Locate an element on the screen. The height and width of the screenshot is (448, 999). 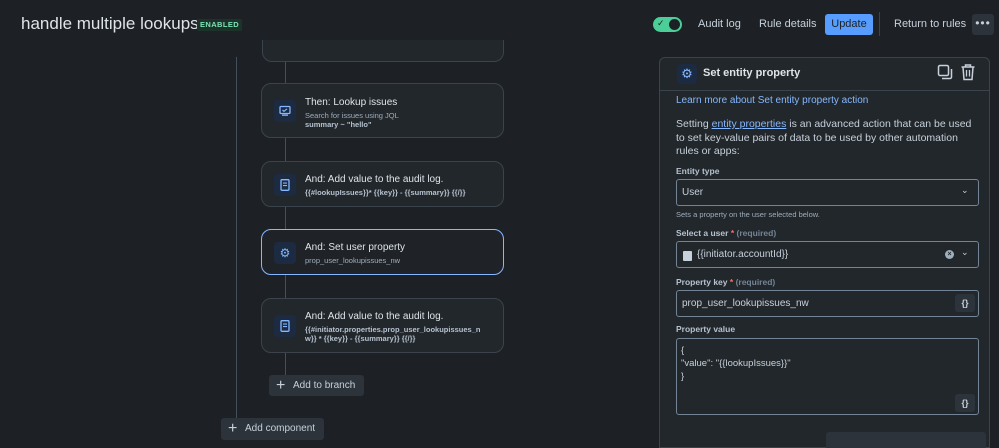
panel-divider is located at coordinates (824, 90).